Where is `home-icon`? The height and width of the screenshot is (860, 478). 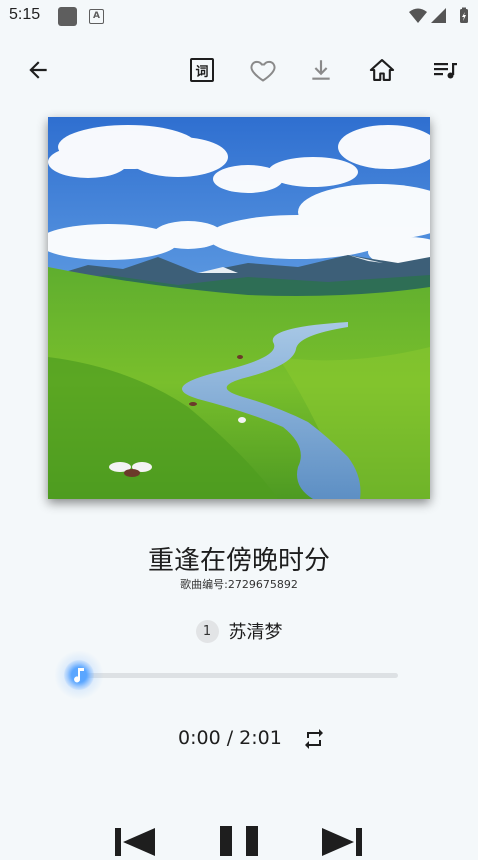
home-icon is located at coordinates (382, 70).